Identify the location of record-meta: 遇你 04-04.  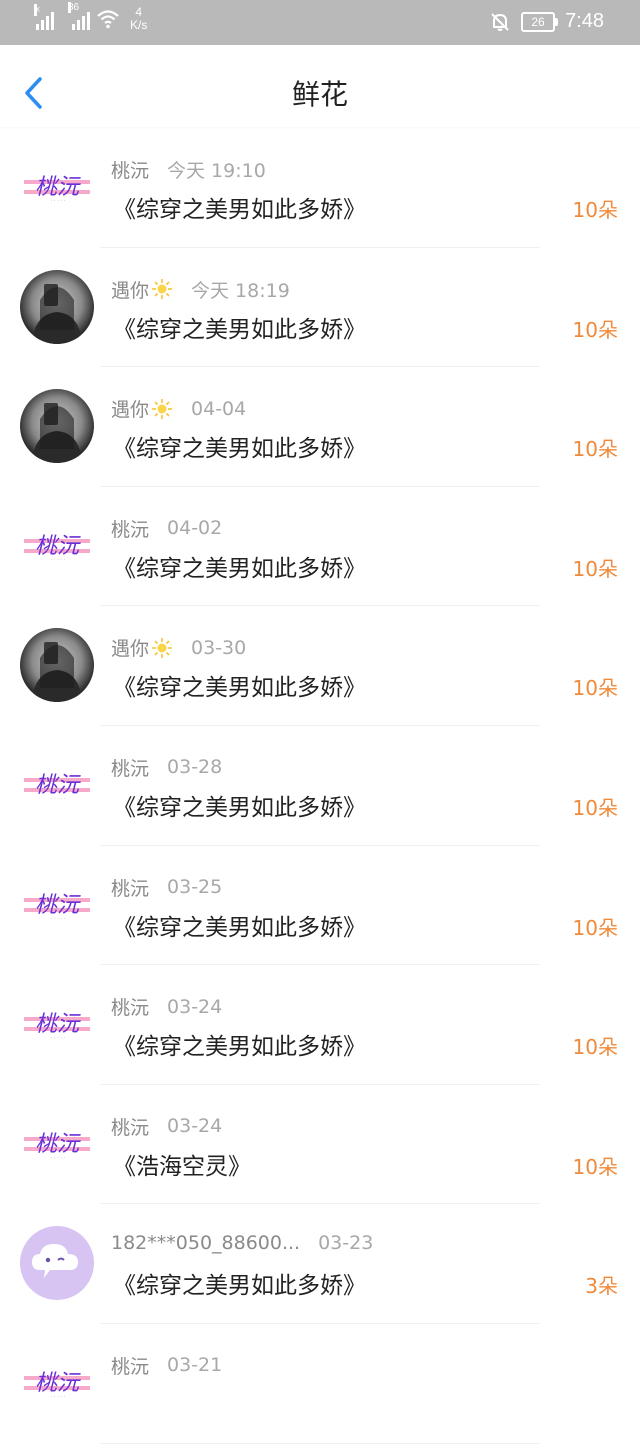
(178, 408).